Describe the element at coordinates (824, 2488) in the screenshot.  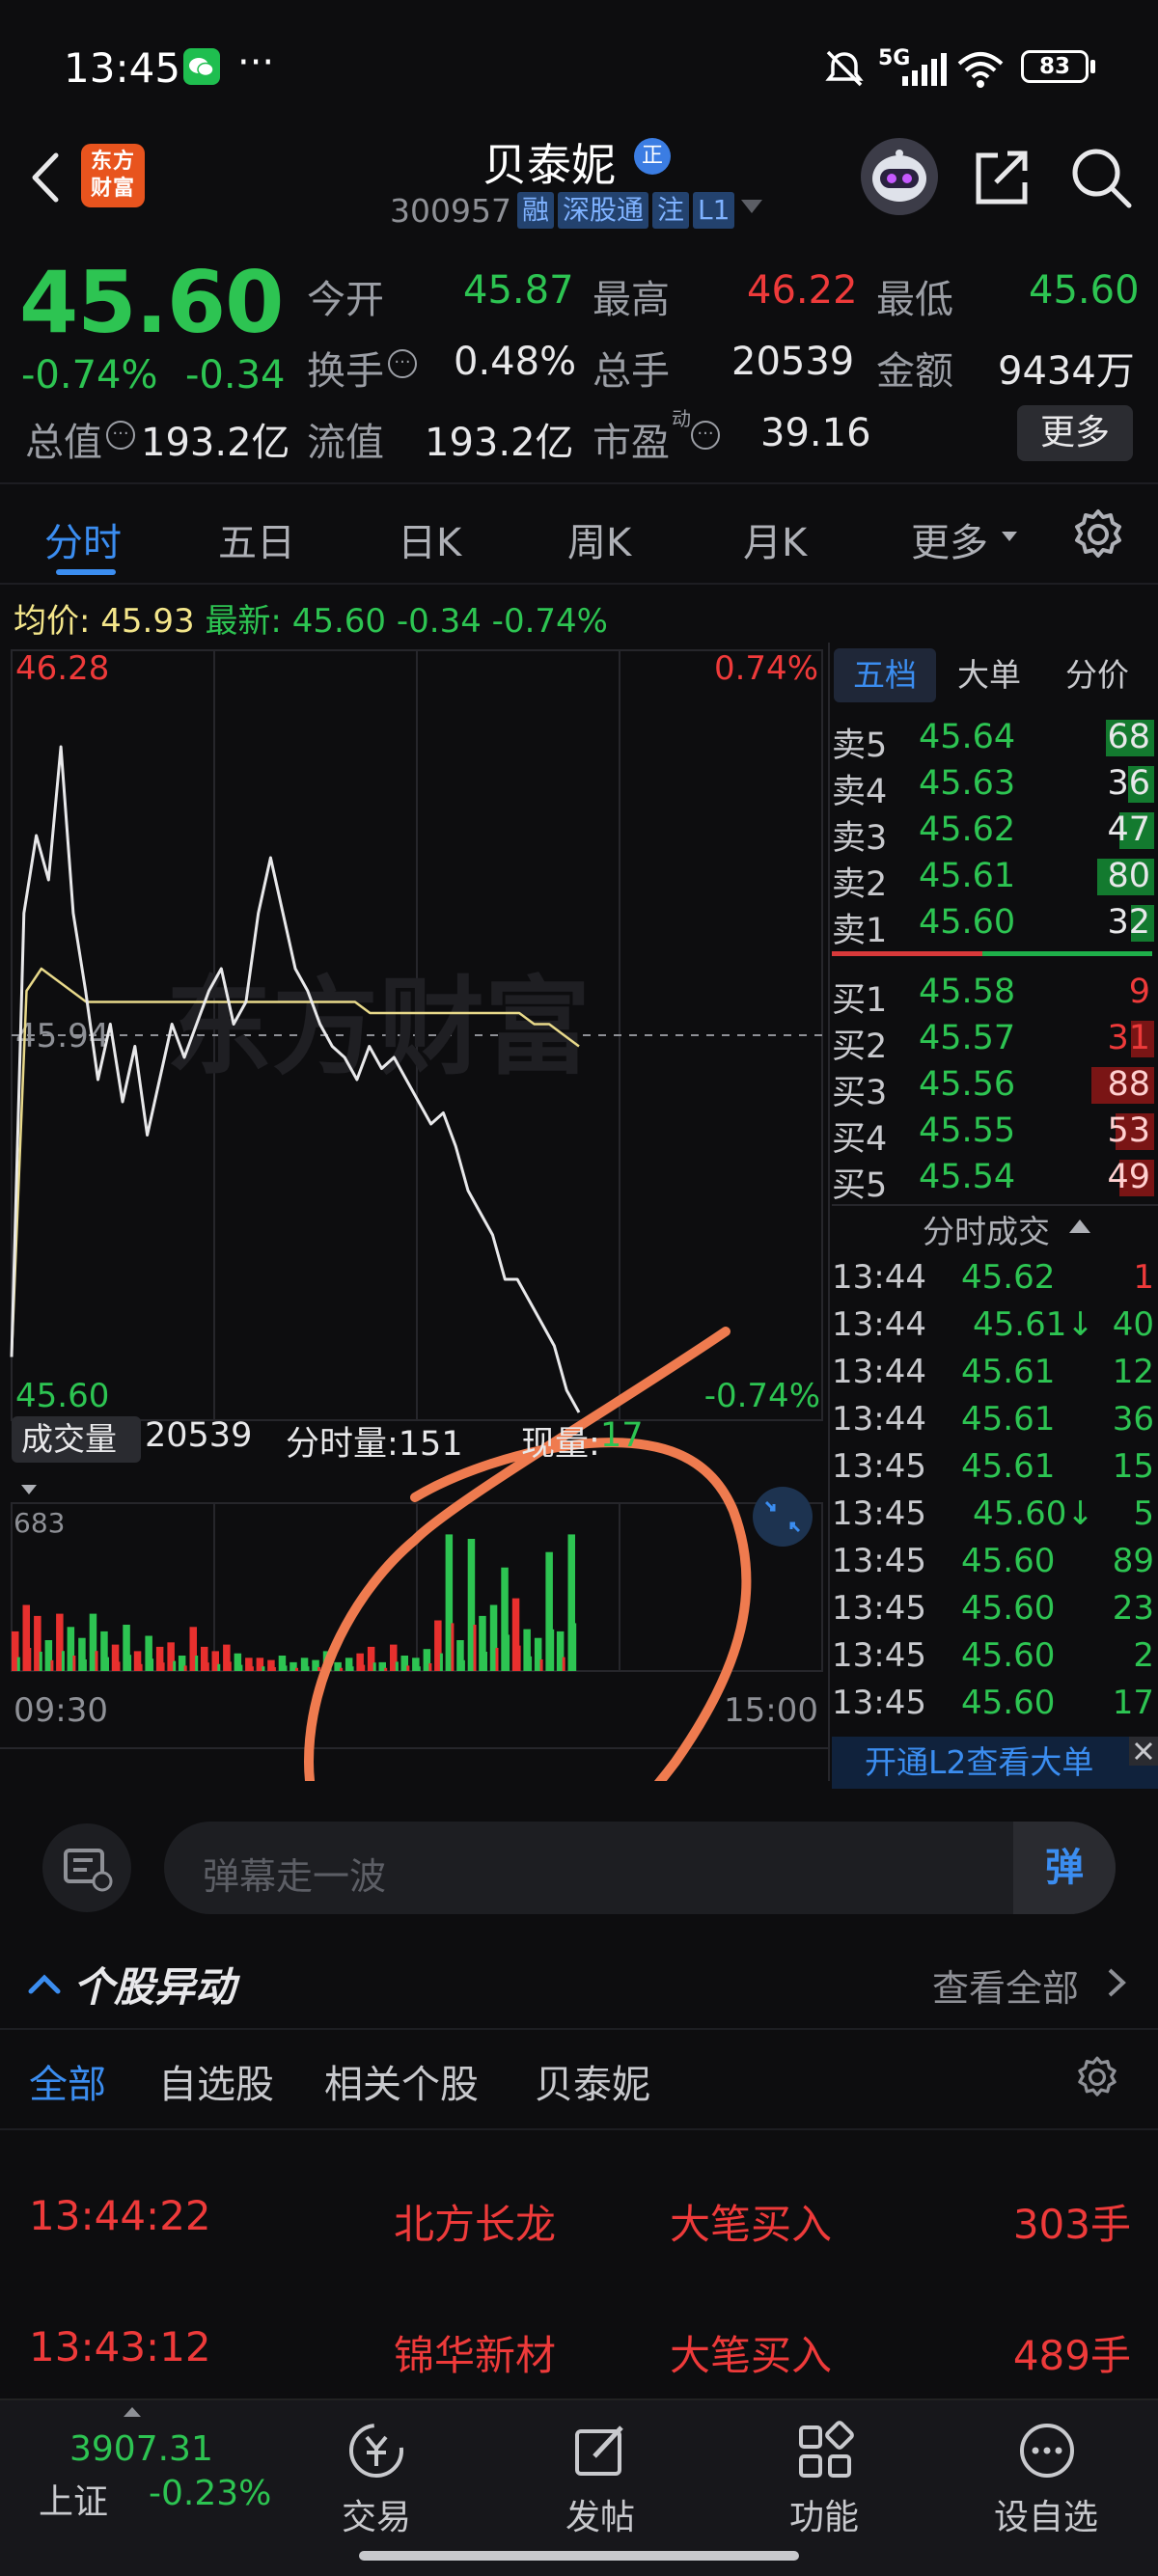
I see `nav-functions: 功能` at that location.